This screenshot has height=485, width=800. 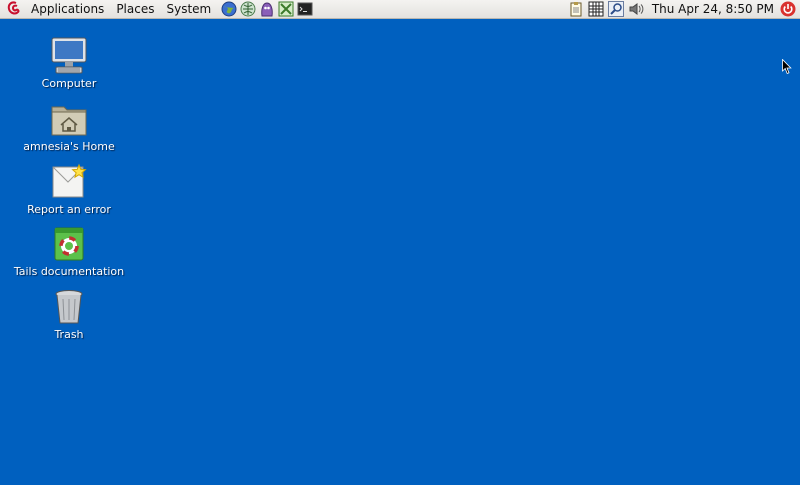 I want to click on desktop-icon-label: Tails documentation, so click(x=69, y=271).